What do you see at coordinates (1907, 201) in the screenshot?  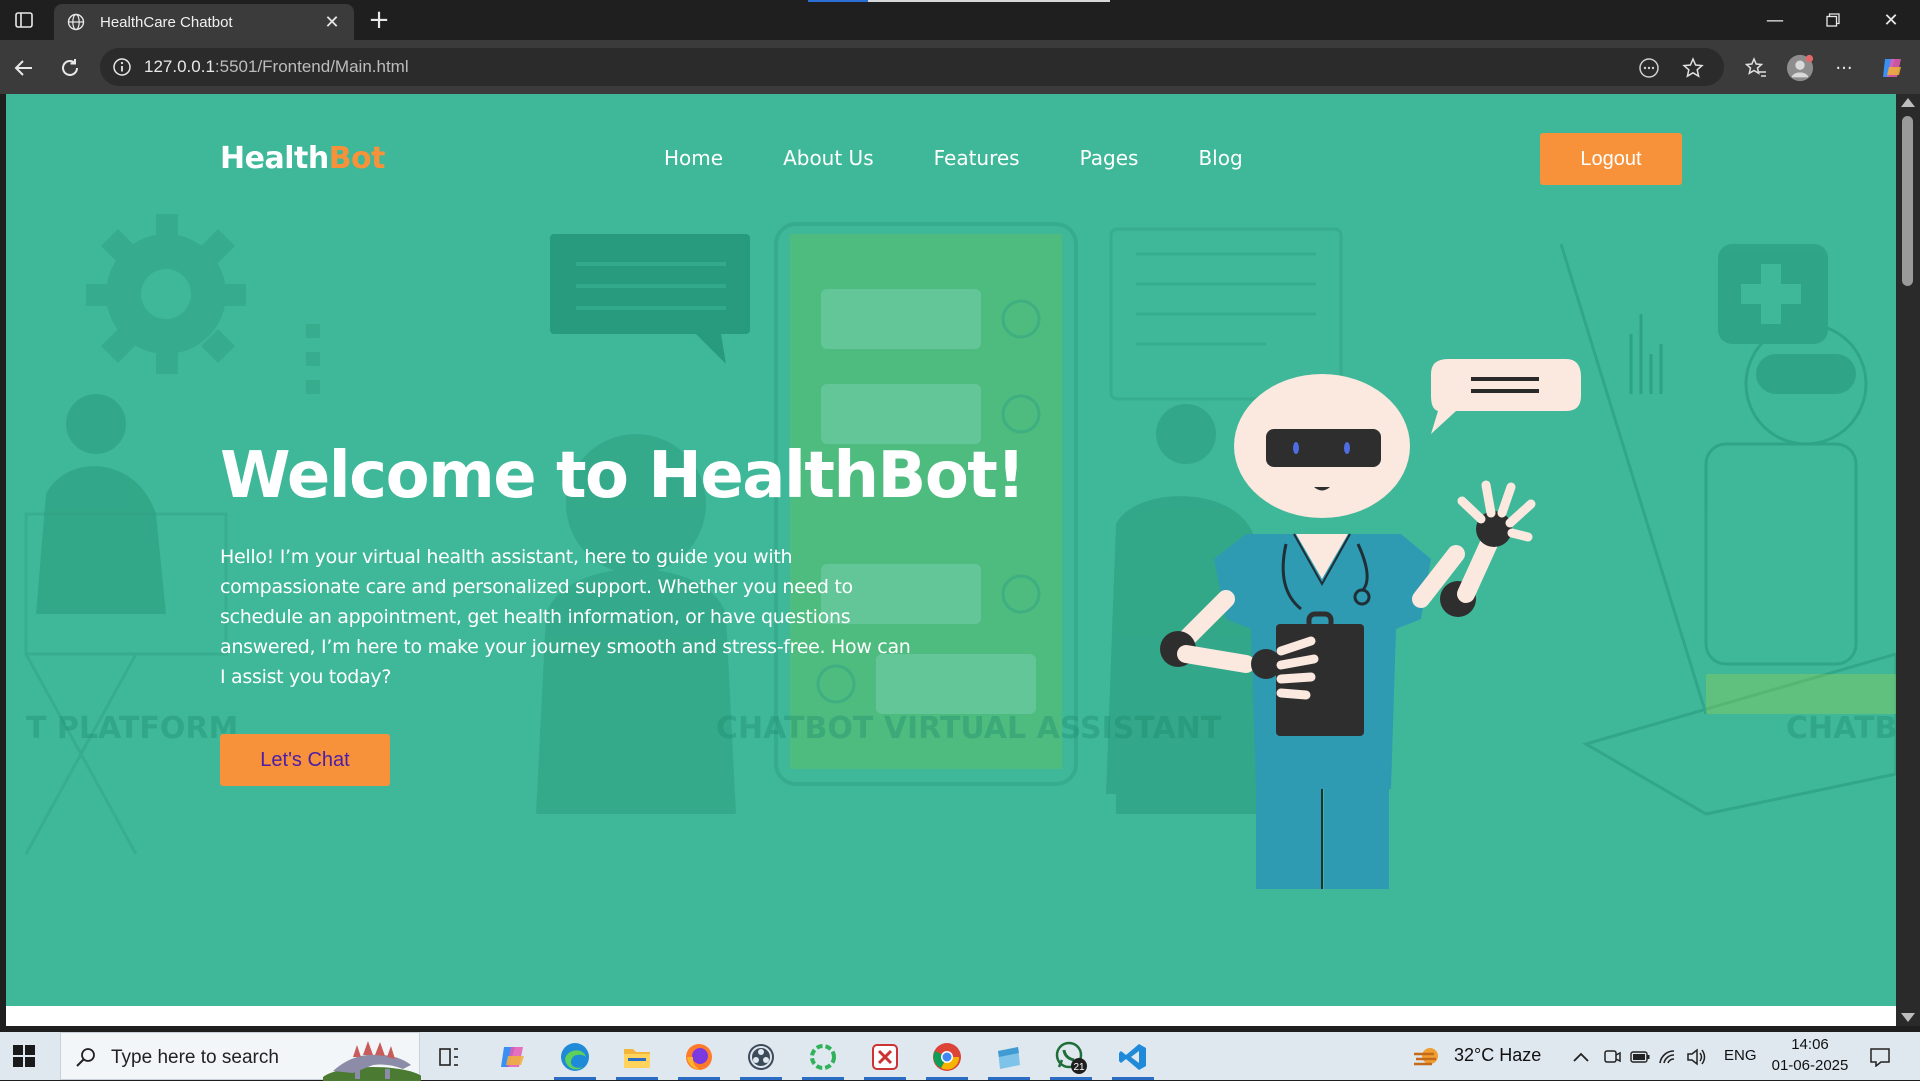 I see `scroll-thumb` at bounding box center [1907, 201].